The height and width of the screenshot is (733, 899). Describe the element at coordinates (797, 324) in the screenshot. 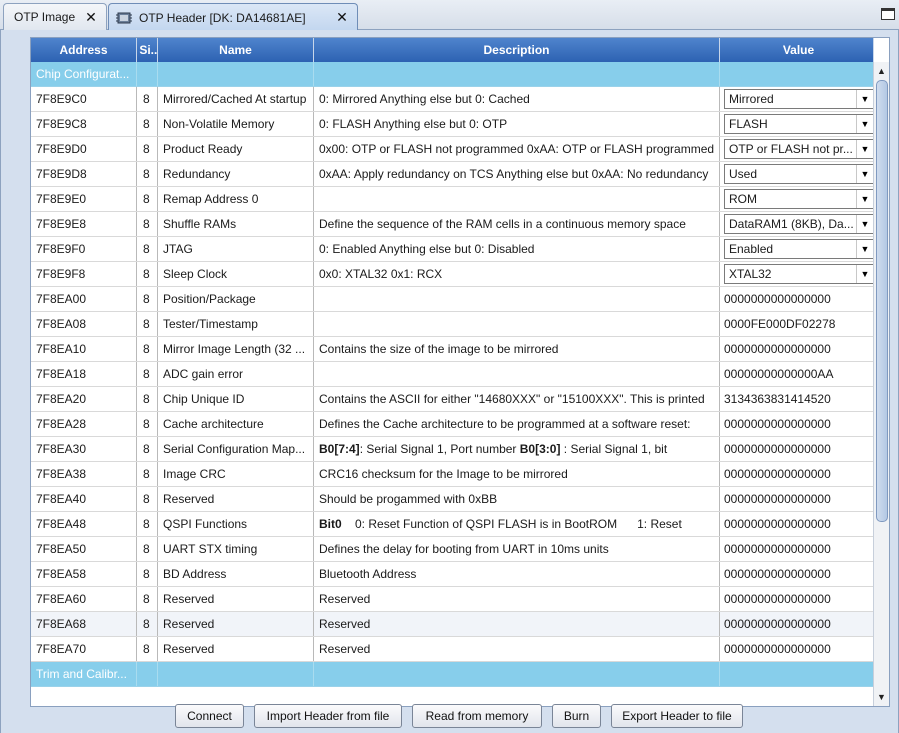

I see `value-cell: 0000FE000DF02278` at that location.